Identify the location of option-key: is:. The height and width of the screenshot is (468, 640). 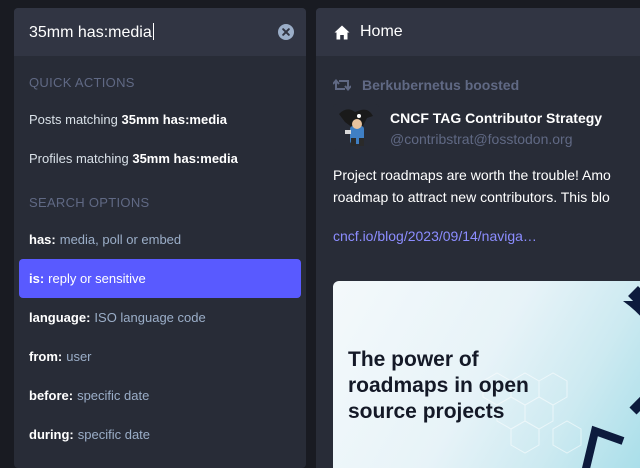
(37, 278).